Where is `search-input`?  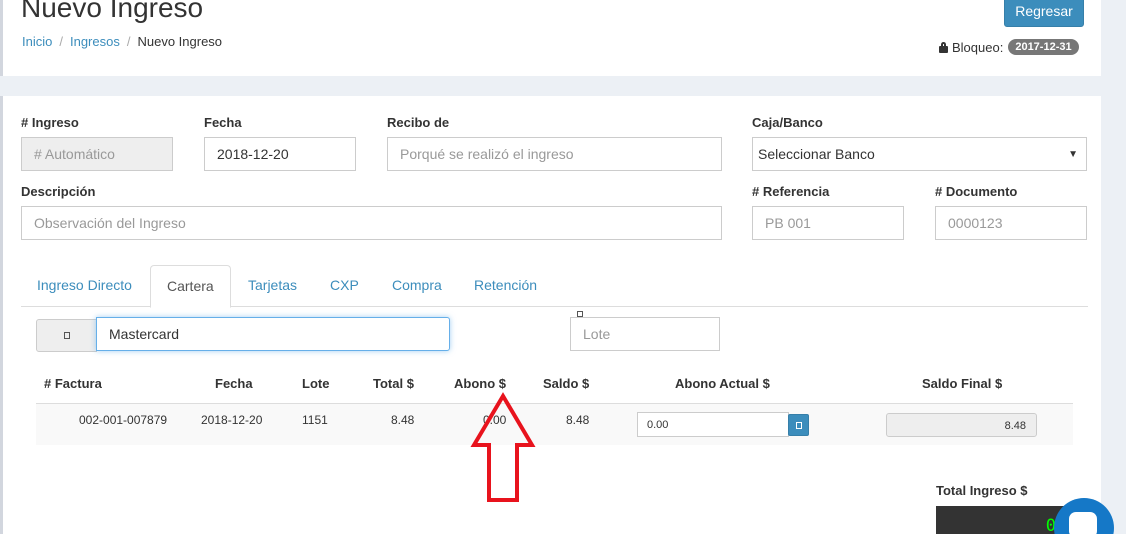 search-input is located at coordinates (273, 334).